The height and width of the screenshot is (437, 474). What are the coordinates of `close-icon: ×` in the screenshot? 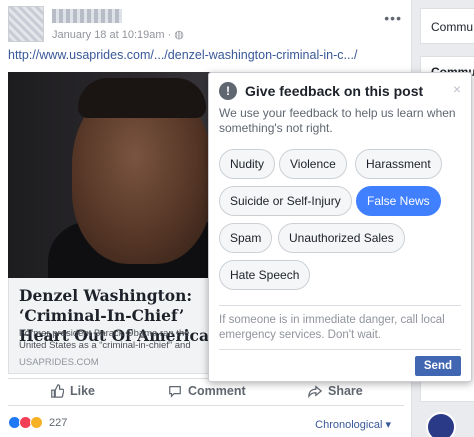 It's located at (457, 89).